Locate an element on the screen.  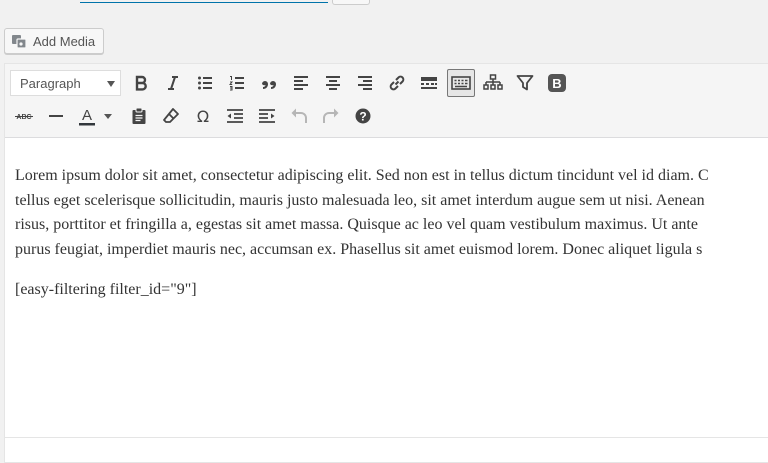
strikethrough-button: ABC is located at coordinates (24, 116).